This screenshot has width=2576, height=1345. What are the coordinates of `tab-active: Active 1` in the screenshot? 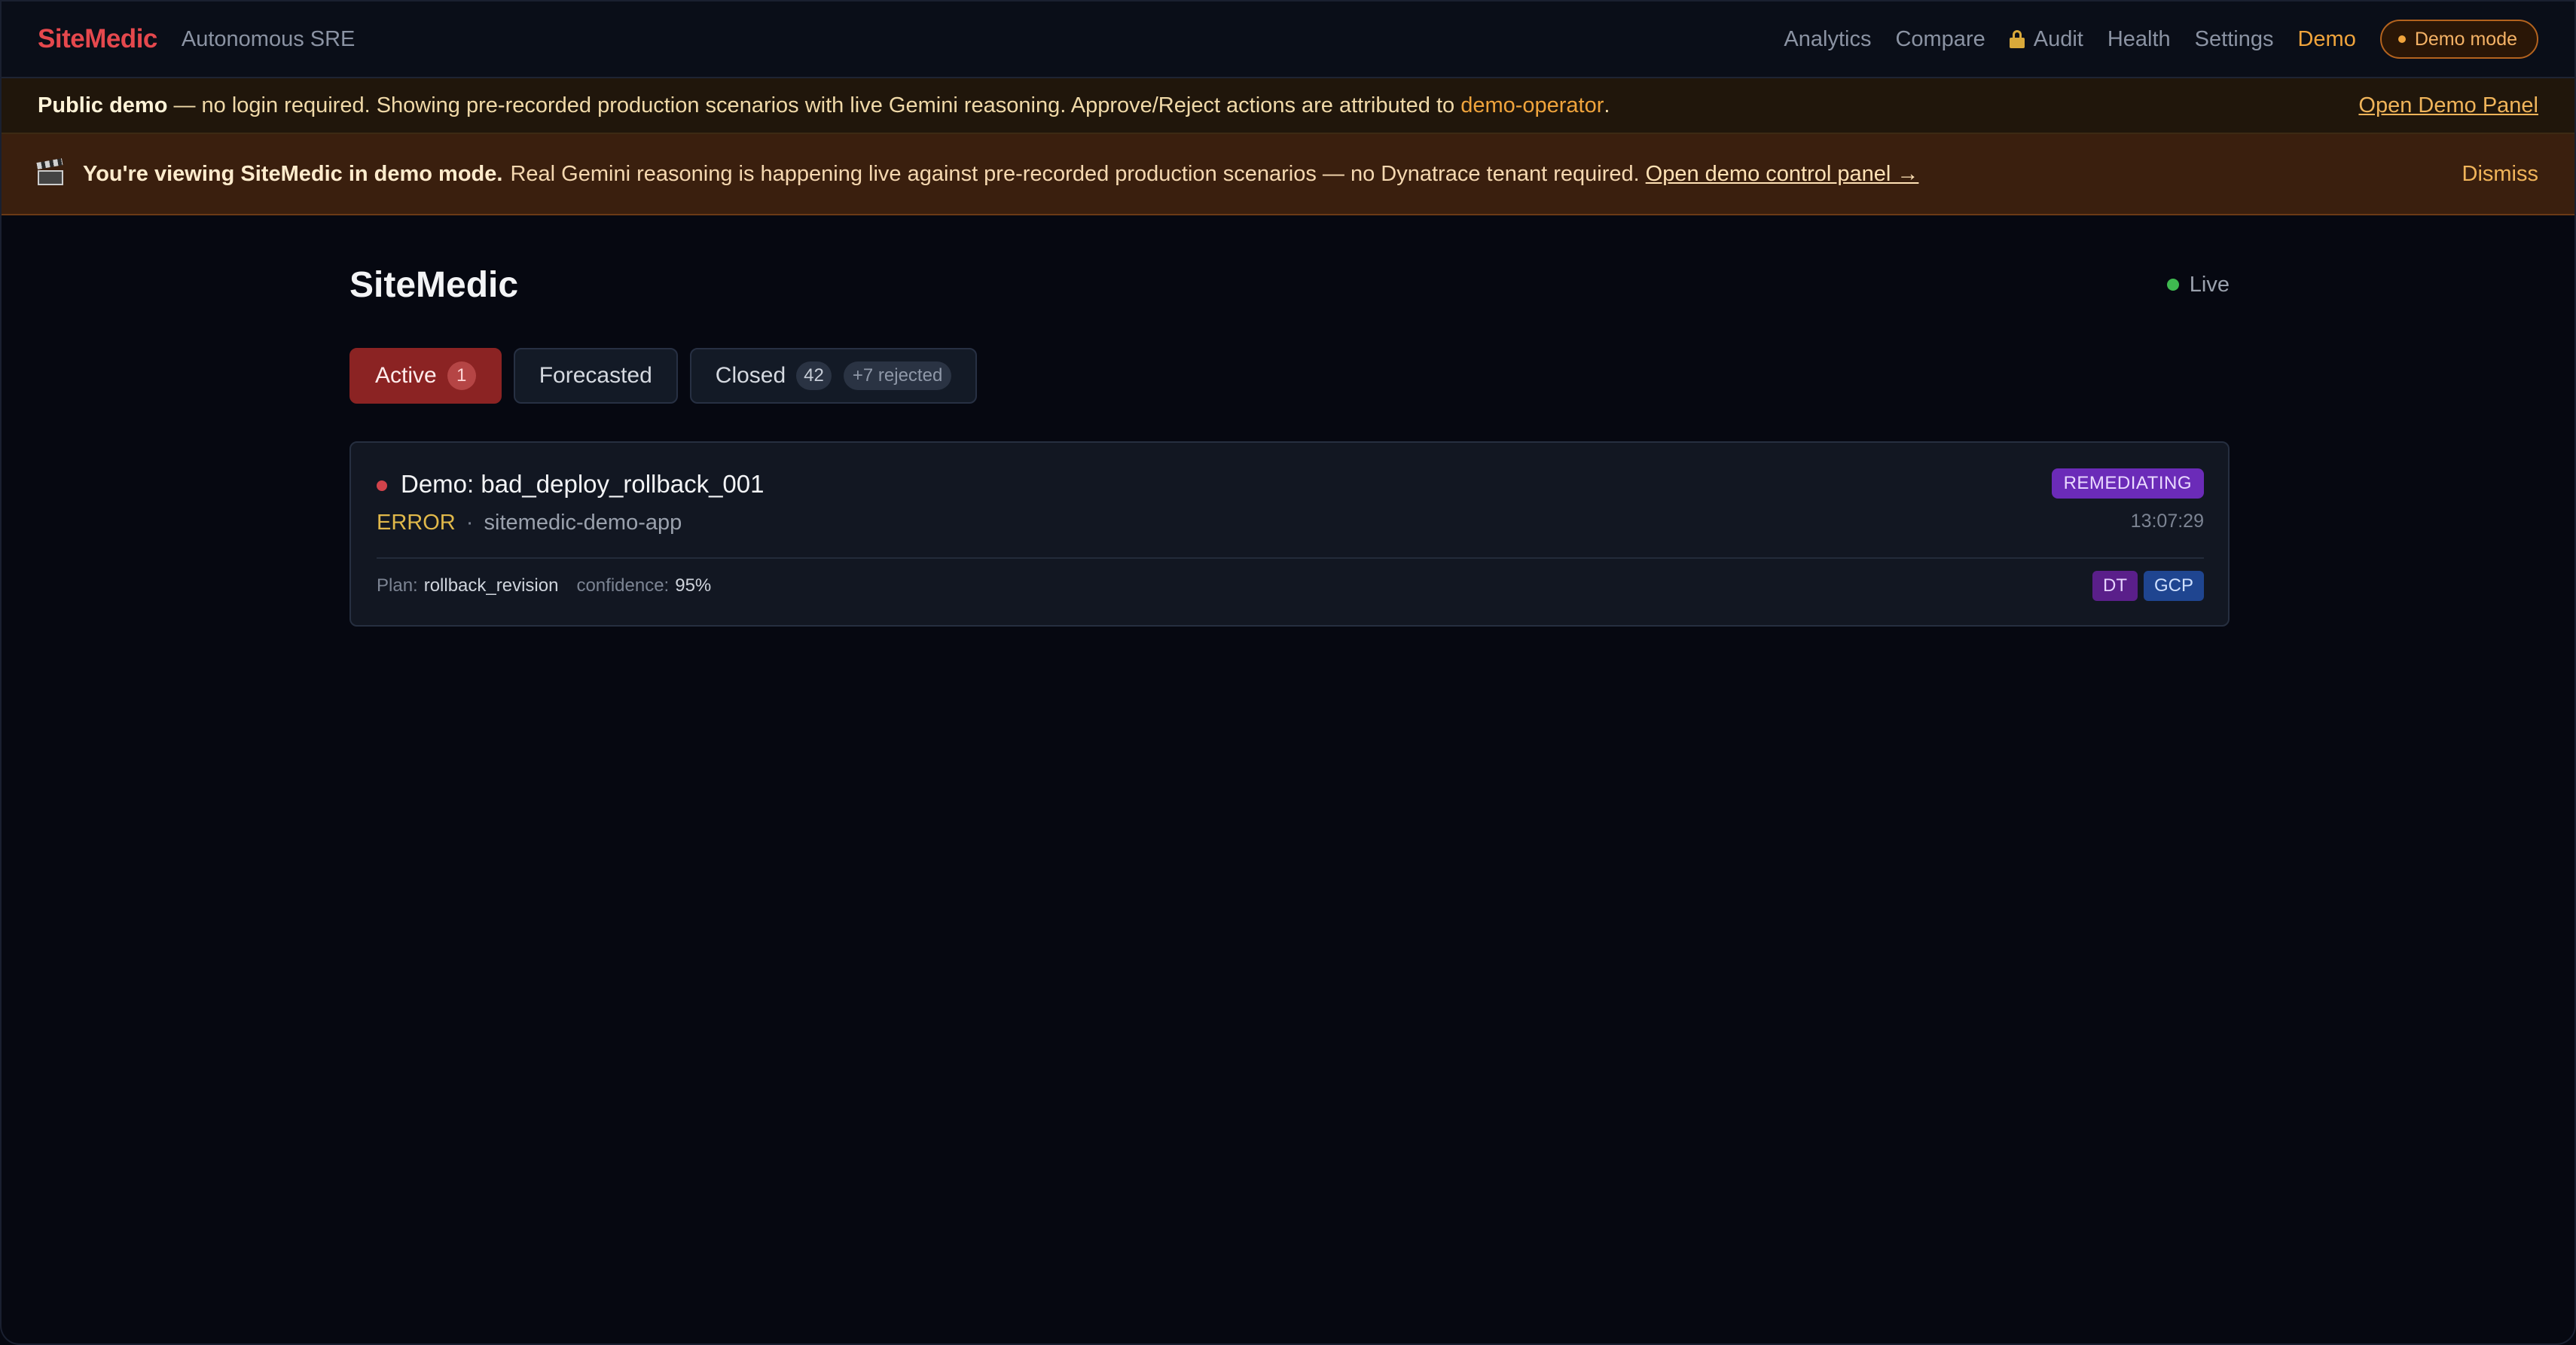 It's located at (426, 376).